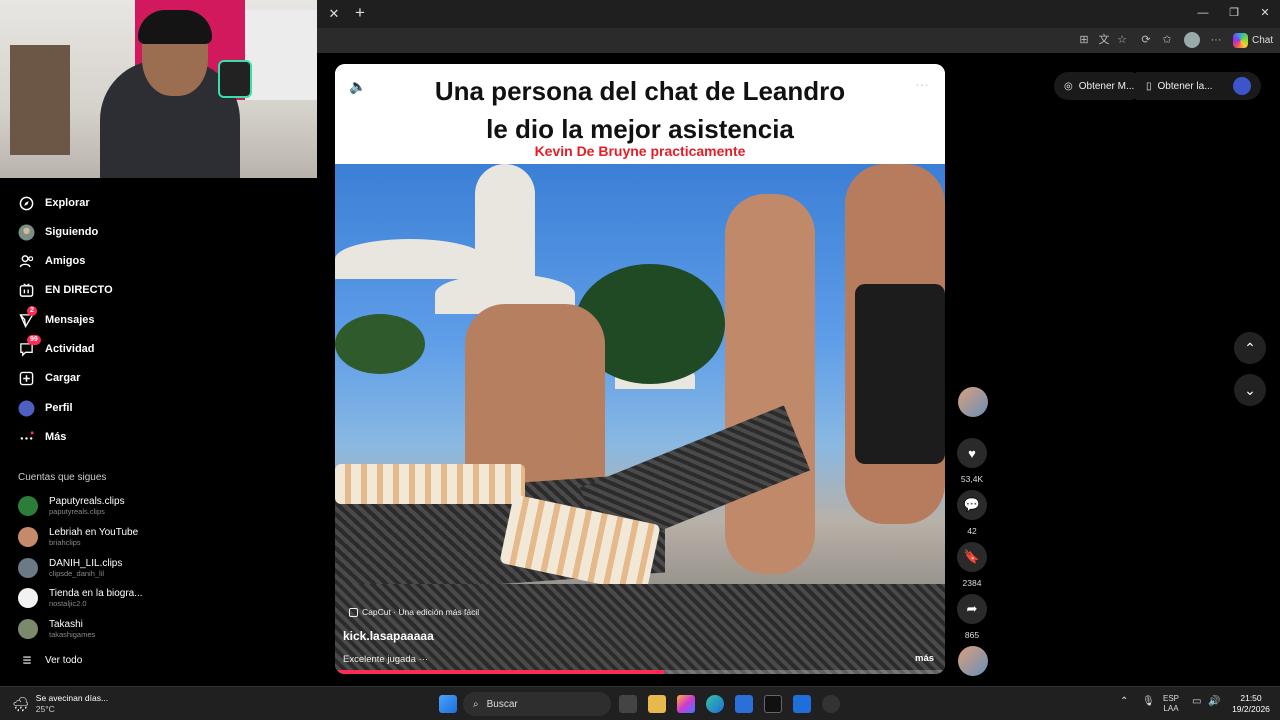 This screenshot has height=720, width=1280. Describe the element at coordinates (1167, 40) in the screenshot. I see `favorites-icon: ✩` at that location.